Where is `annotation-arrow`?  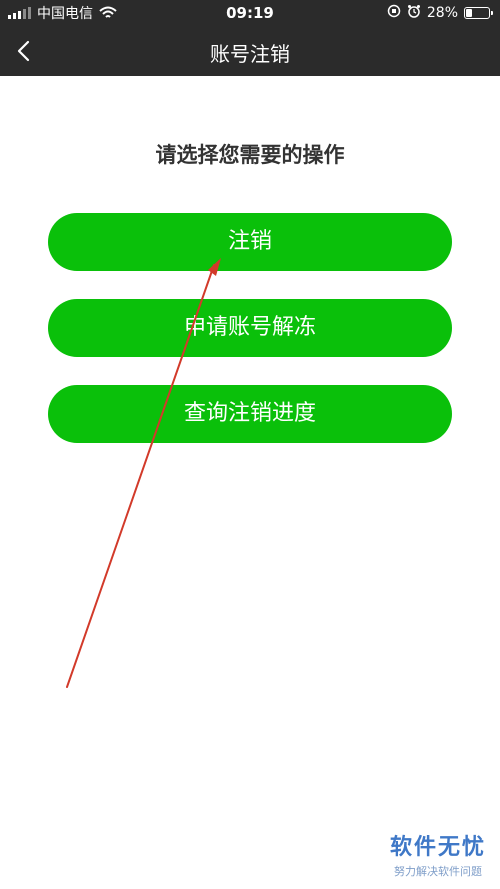 annotation-arrow is located at coordinates (143, 473).